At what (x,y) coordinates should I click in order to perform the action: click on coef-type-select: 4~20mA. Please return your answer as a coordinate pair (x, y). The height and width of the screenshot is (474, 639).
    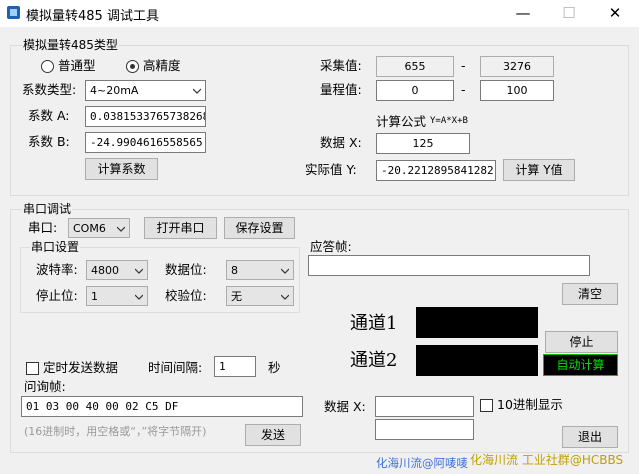
    Looking at the image, I should click on (145, 90).